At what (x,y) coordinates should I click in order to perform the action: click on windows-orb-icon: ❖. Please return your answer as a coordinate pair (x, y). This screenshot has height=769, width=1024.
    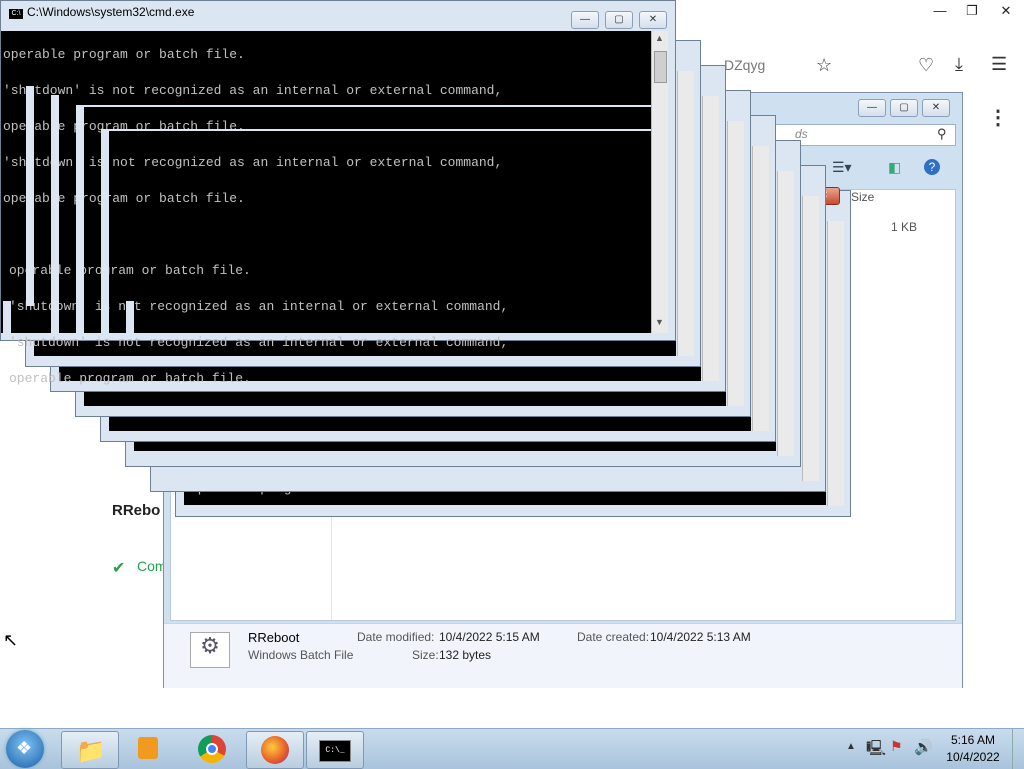
    Looking at the image, I should click on (25, 749).